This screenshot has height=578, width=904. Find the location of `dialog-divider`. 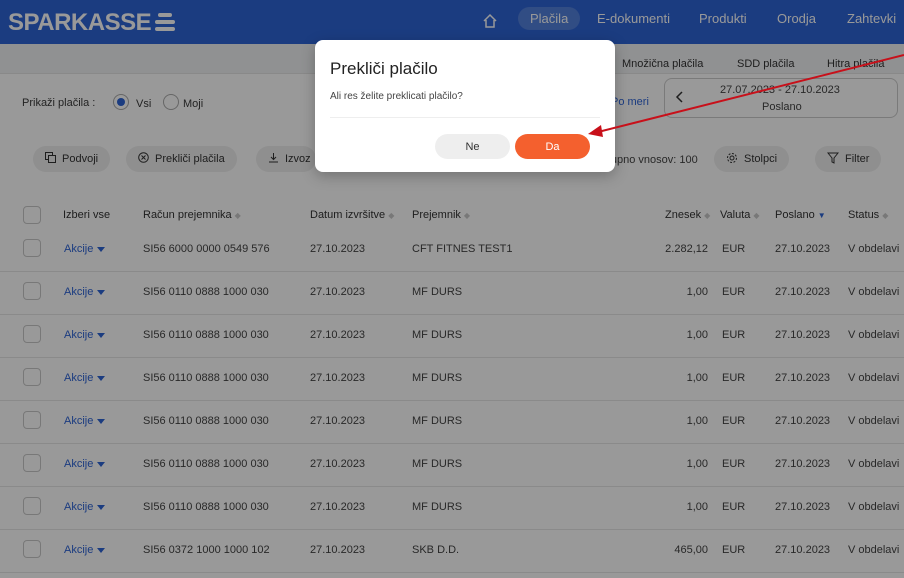

dialog-divider is located at coordinates (465, 117).